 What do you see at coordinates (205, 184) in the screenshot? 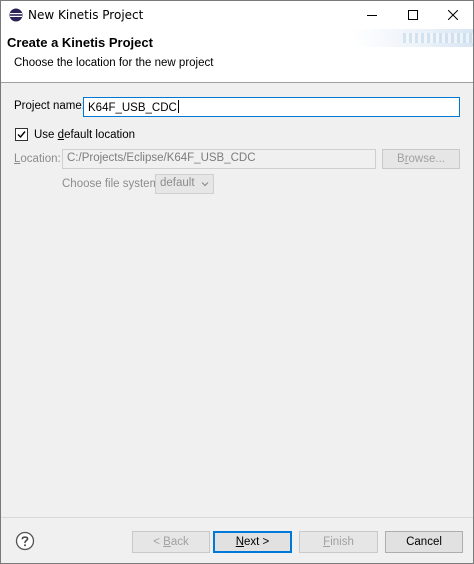
I see `chevron-down-icon` at bounding box center [205, 184].